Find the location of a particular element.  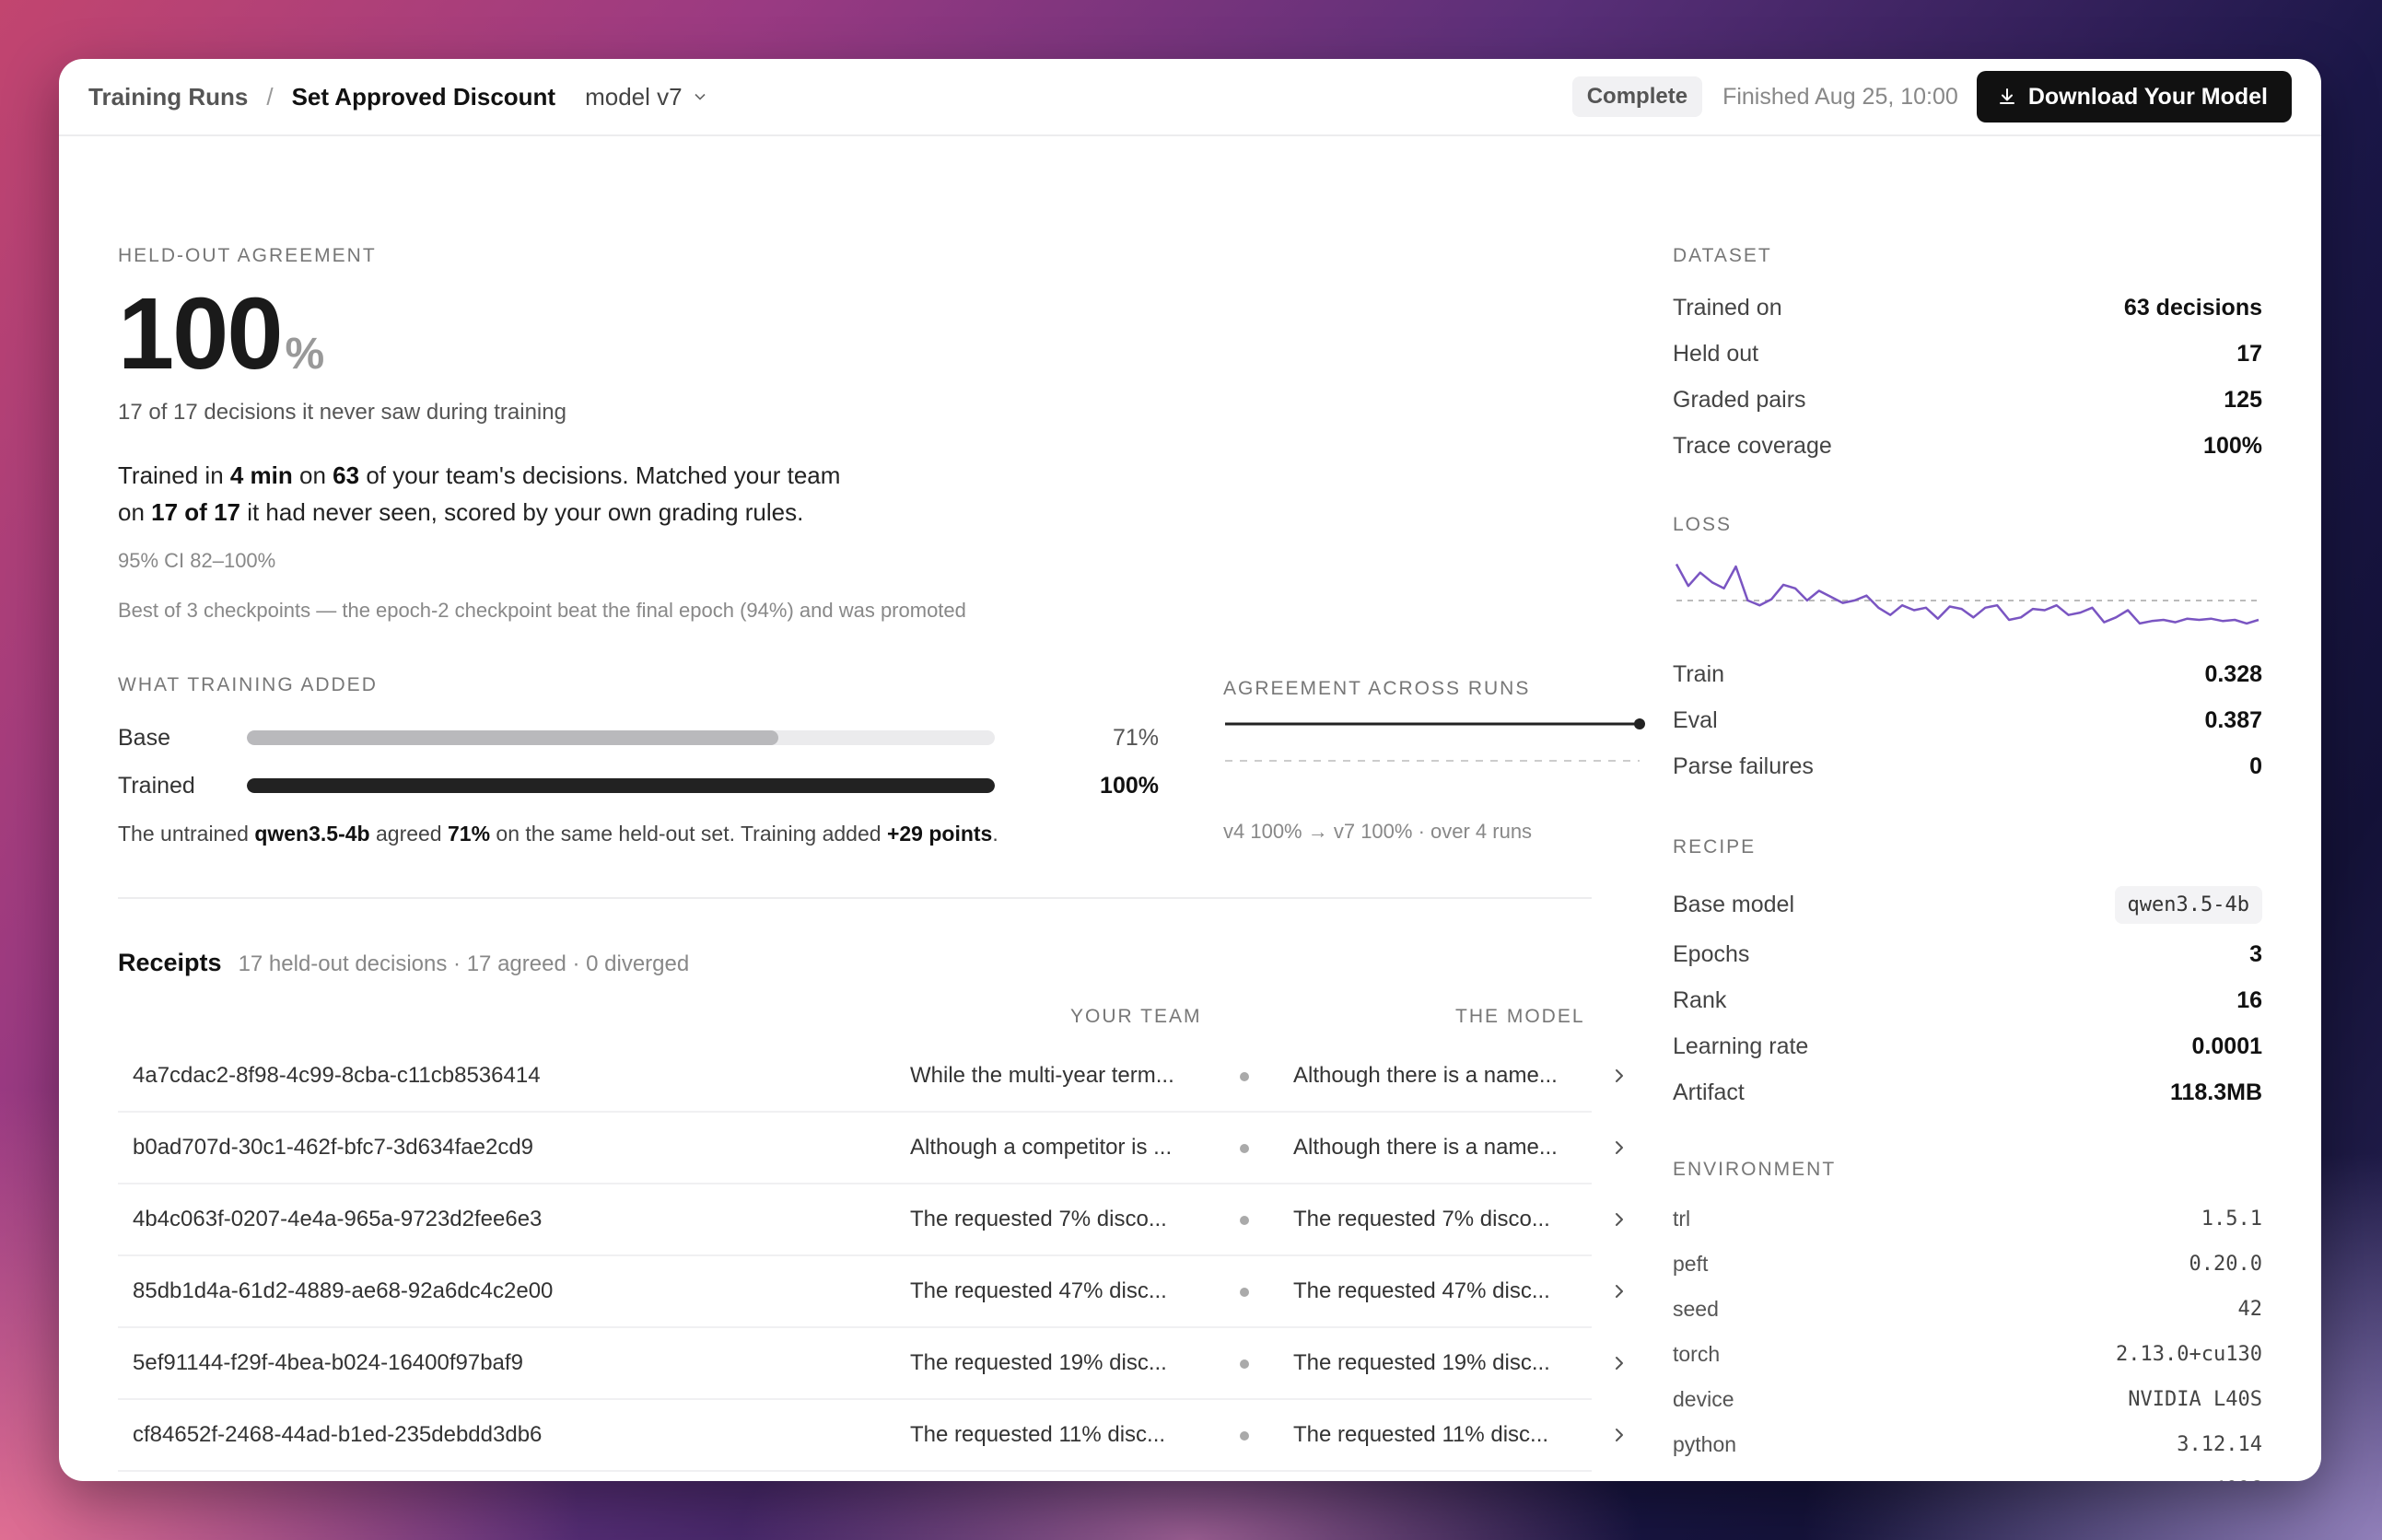

stat-row: Eval 0.387 is located at coordinates (1967, 720).